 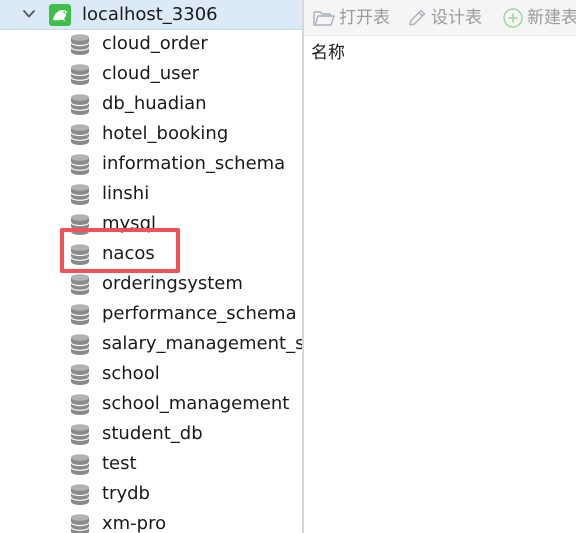 I want to click on database-label: trydb, so click(x=126, y=493).